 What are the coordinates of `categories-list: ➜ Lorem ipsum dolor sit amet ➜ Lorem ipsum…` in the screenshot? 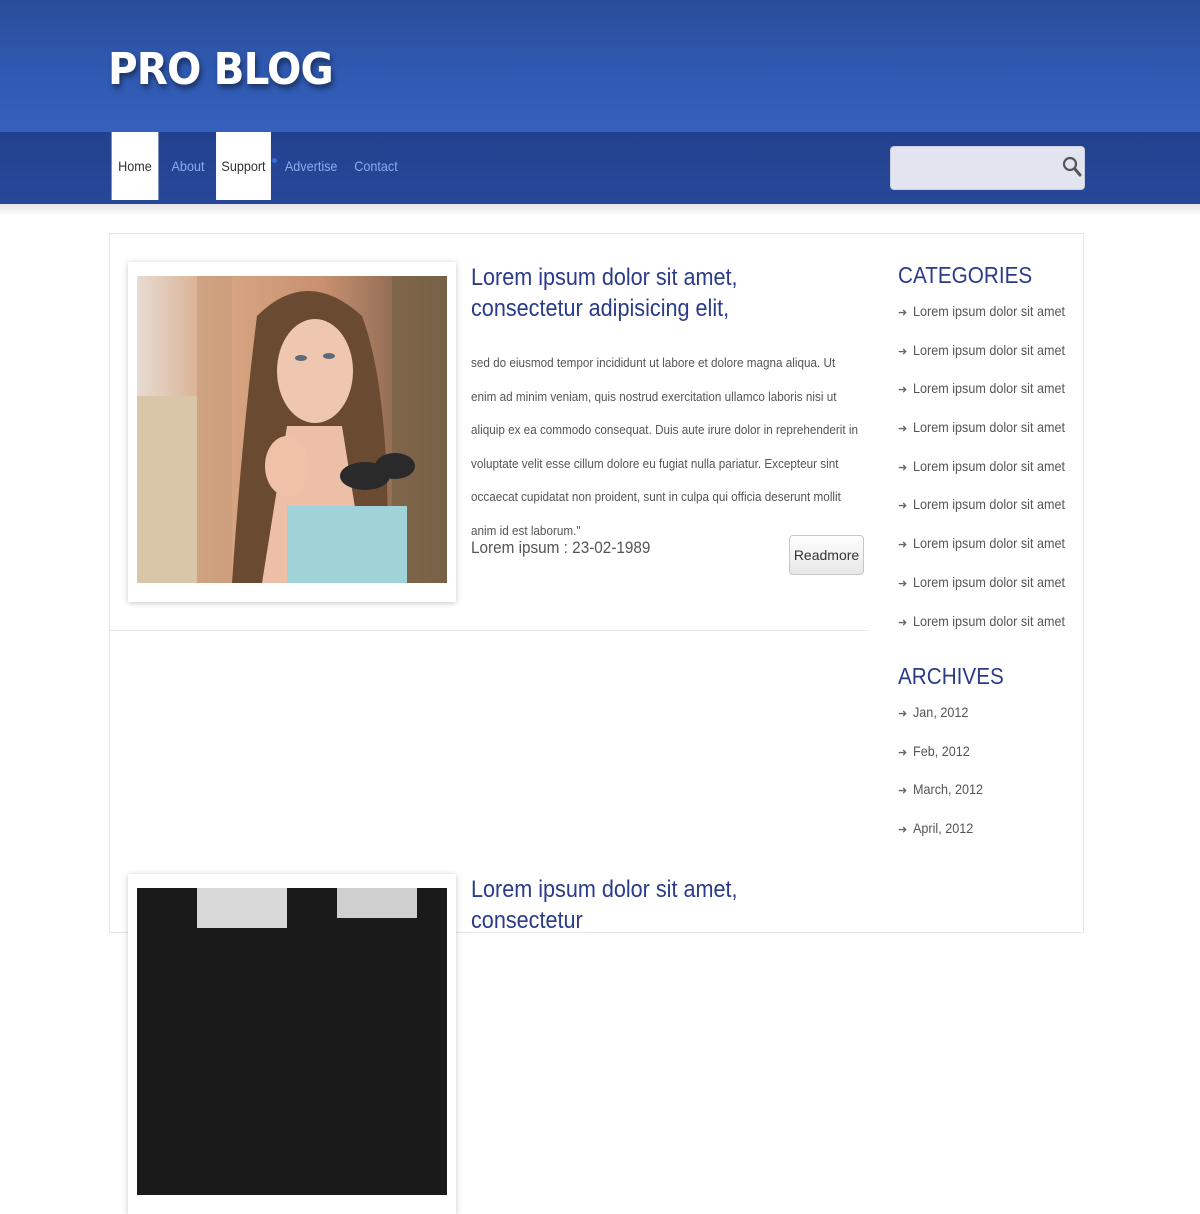 It's located at (990, 473).